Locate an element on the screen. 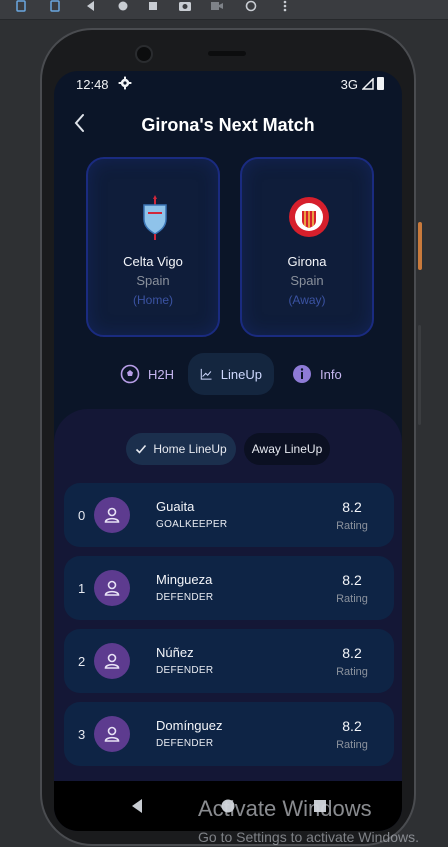 The image size is (448, 847). away-lineup-label: Away LineUp is located at coordinates (287, 449).